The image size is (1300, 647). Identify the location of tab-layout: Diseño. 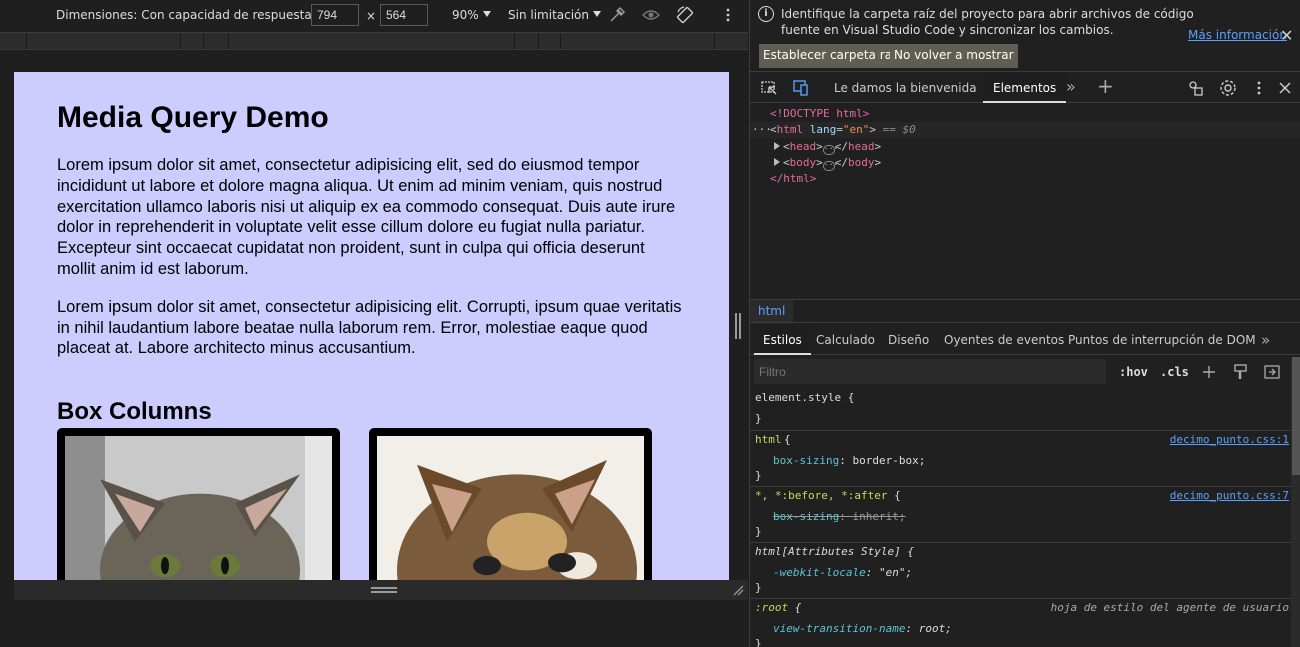
(908, 340).